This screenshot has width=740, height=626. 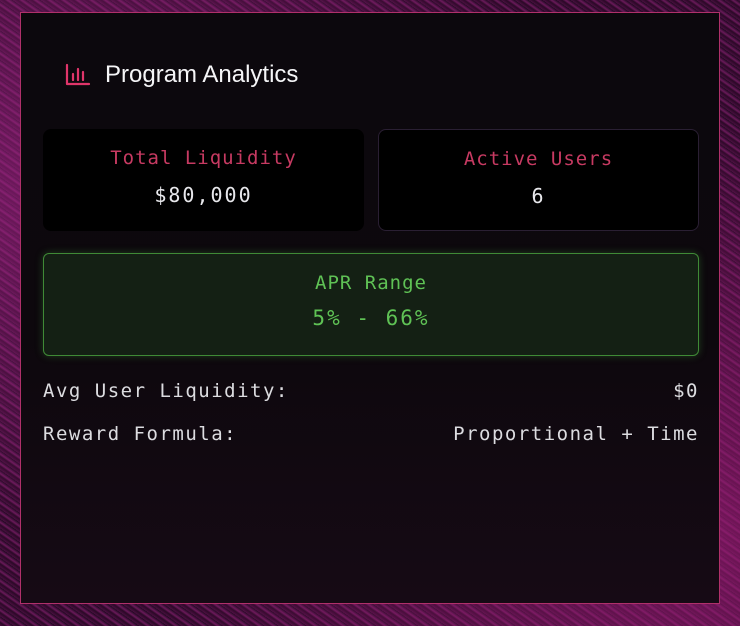 I want to click on reward-formula-value: Proportional + Time, so click(x=576, y=434).